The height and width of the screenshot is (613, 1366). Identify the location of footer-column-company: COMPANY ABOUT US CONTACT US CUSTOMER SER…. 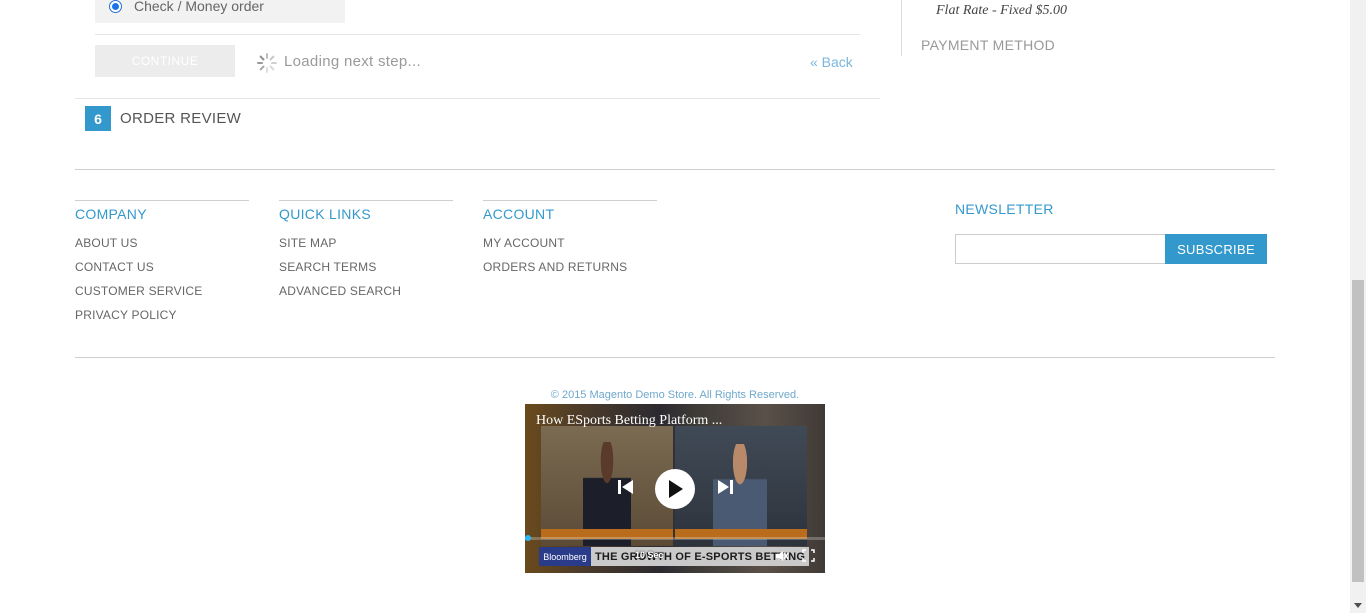
(162, 266).